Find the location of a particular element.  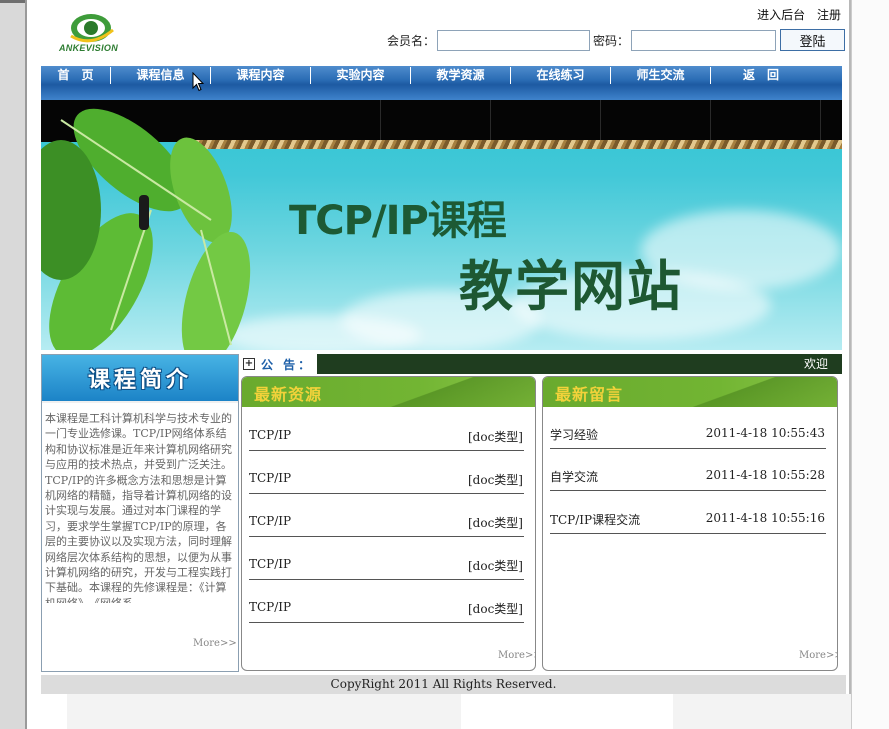

messages-more-link: More>> is located at coordinates (818, 655).